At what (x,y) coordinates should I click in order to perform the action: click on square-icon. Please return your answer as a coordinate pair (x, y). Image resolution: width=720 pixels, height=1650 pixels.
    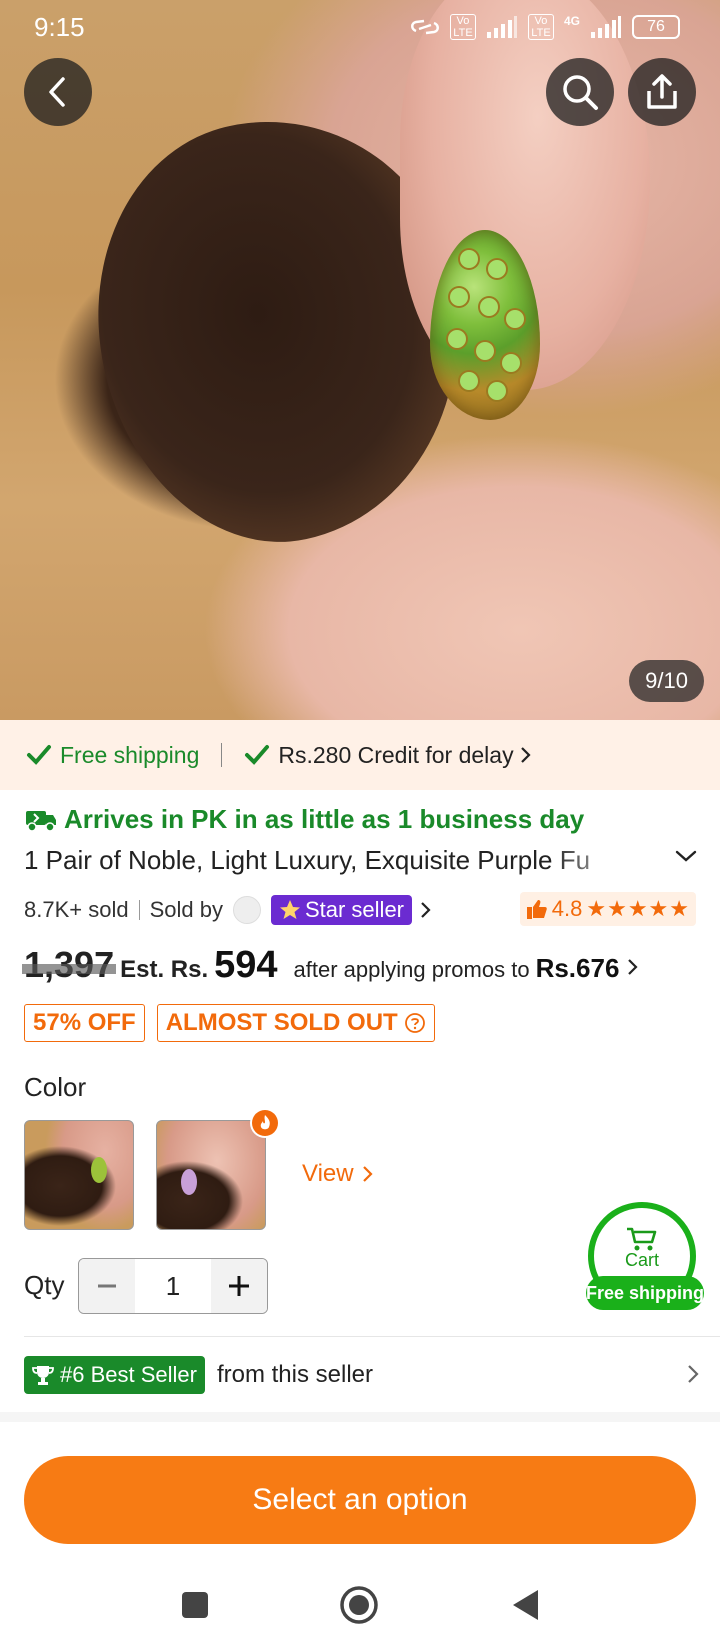
    Looking at the image, I should click on (195, 1605).